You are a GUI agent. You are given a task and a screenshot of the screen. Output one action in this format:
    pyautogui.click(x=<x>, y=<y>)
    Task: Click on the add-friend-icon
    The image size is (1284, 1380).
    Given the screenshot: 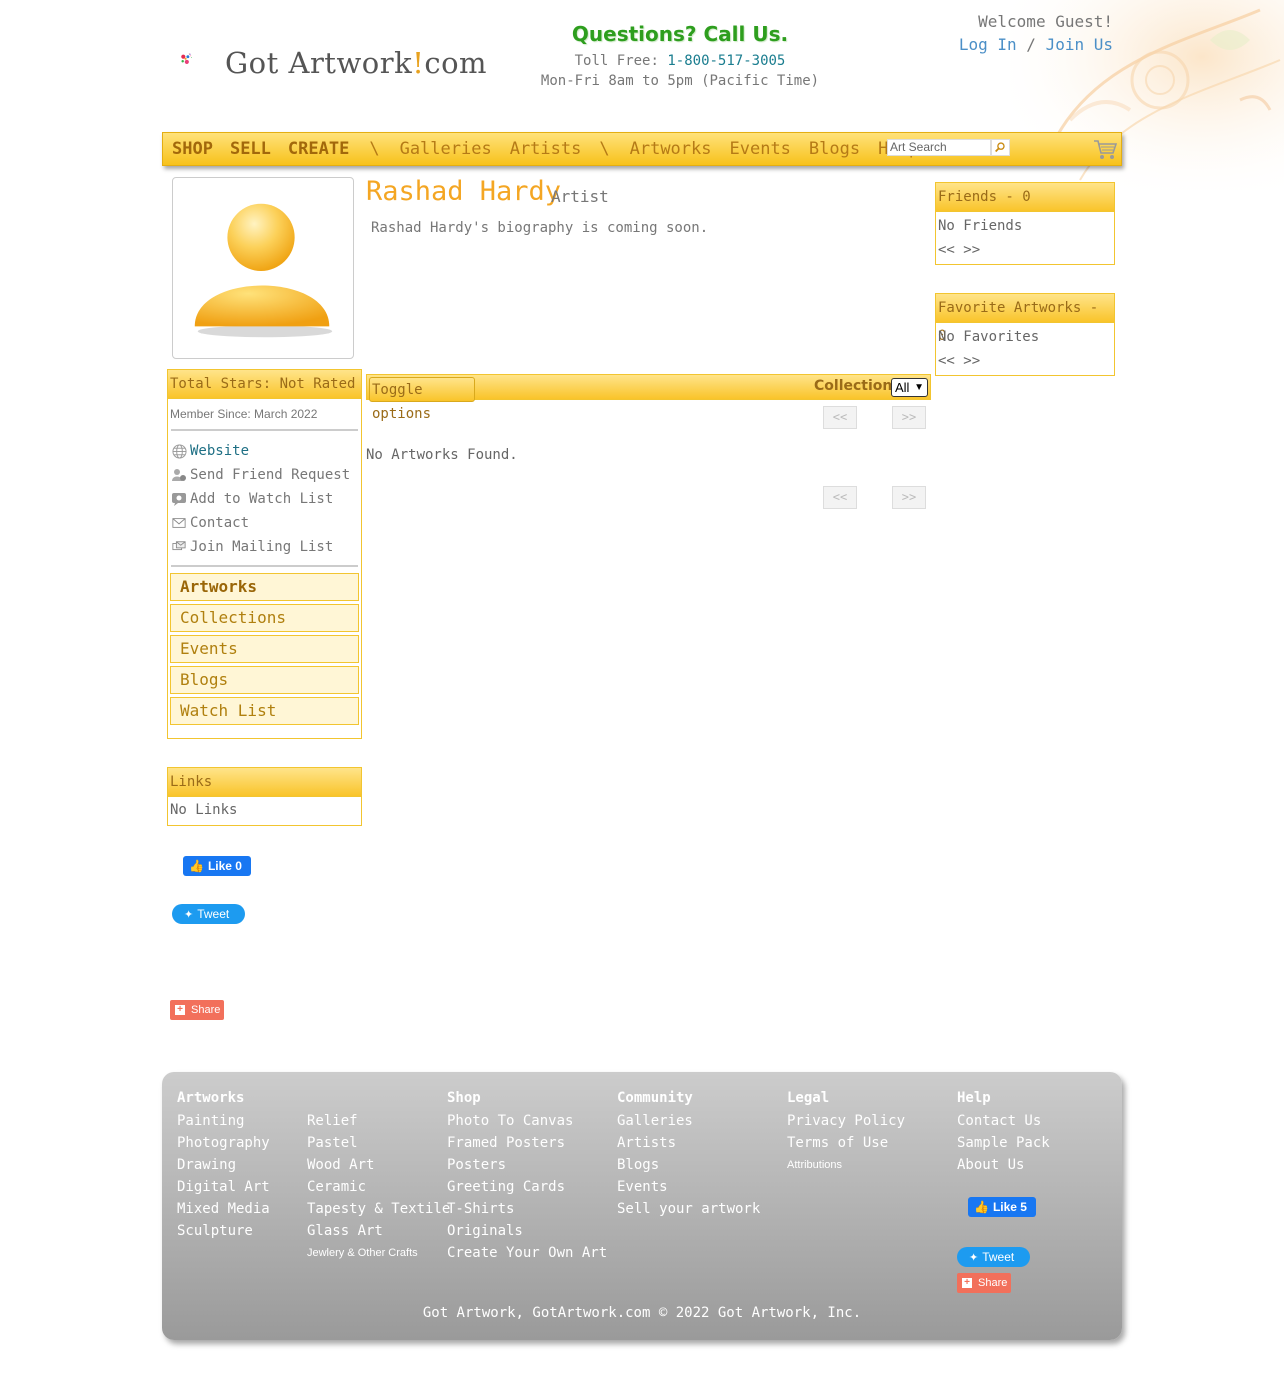 What is the action you would take?
    pyautogui.click(x=179, y=475)
    